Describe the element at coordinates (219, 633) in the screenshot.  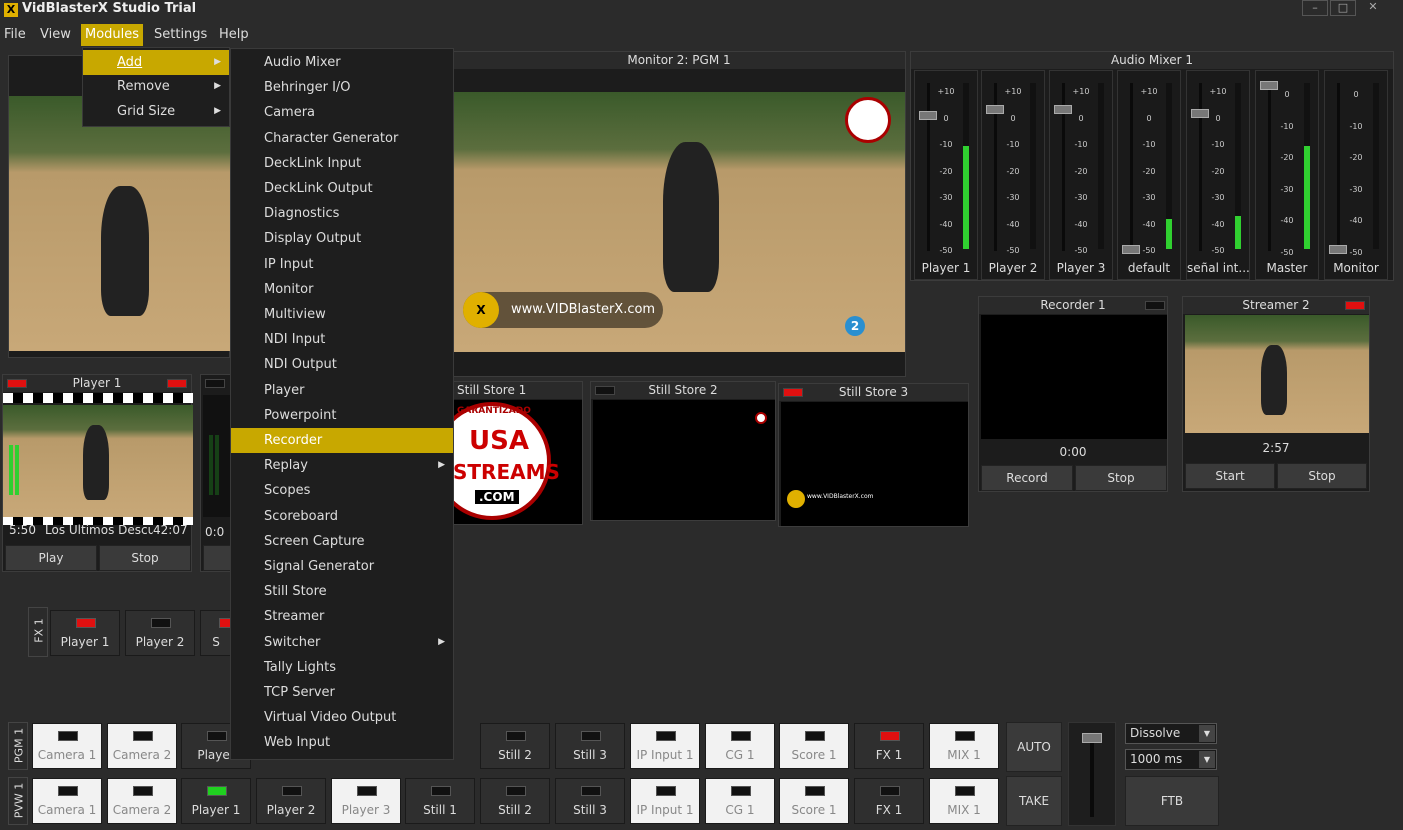
I see `fx1-source-button: S` at that location.